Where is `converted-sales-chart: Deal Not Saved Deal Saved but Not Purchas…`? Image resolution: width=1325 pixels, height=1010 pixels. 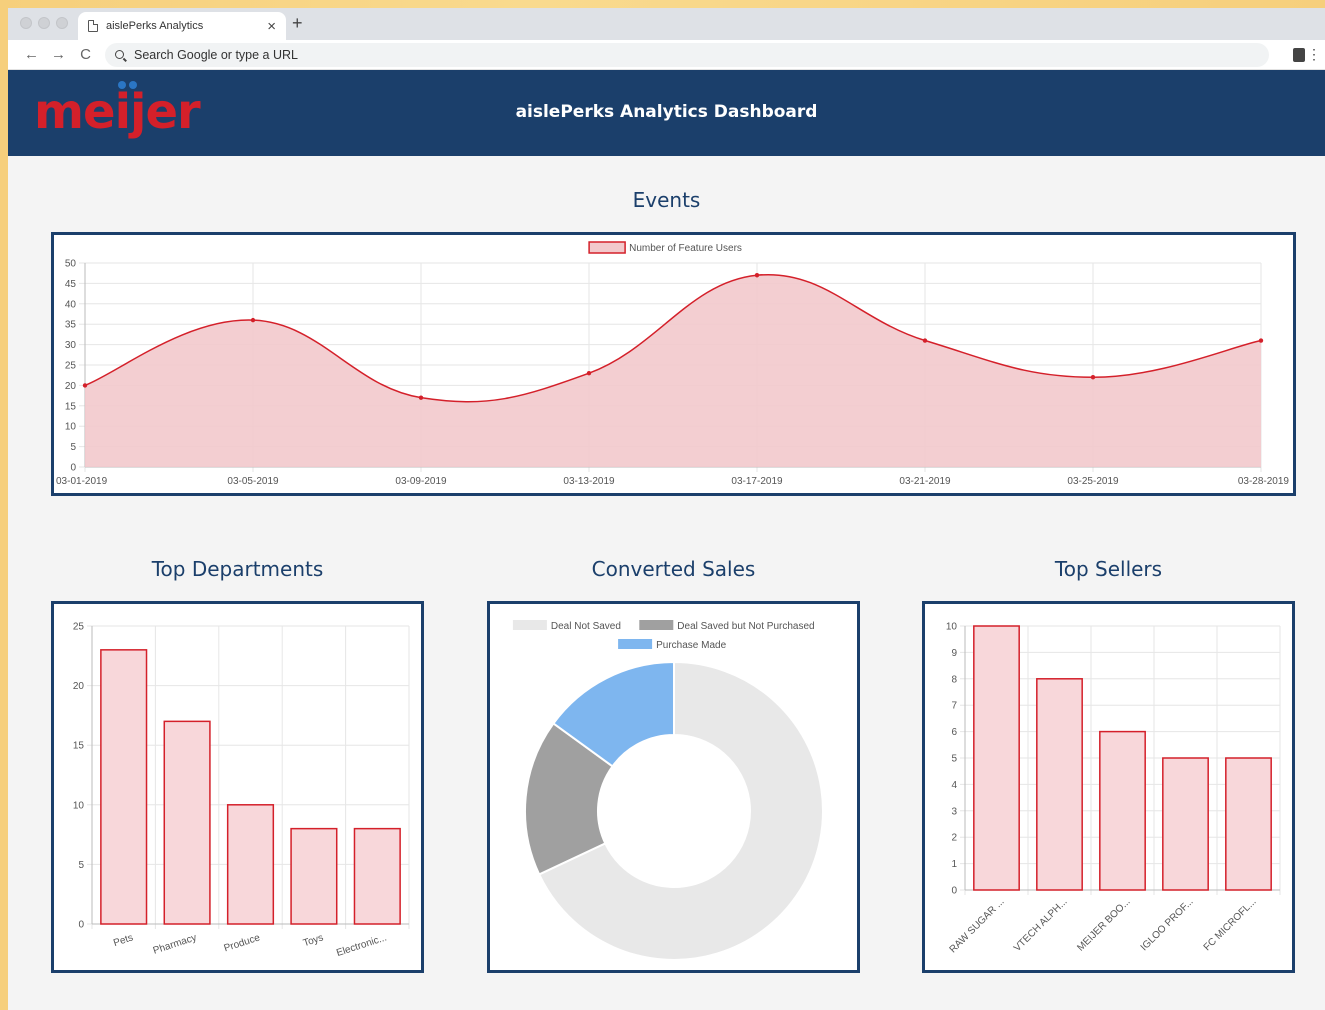 converted-sales-chart: Deal Not Saved Deal Saved but Not Purchas… is located at coordinates (668, 790).